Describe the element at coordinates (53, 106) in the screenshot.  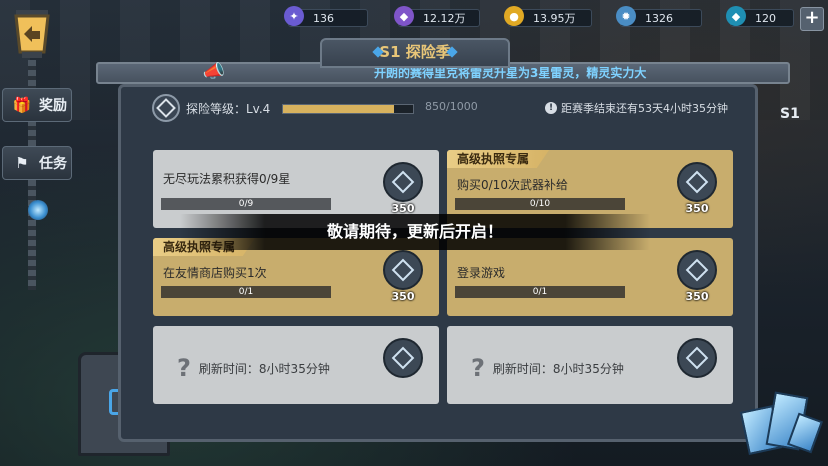
I see `reward-label: 奖励` at that location.